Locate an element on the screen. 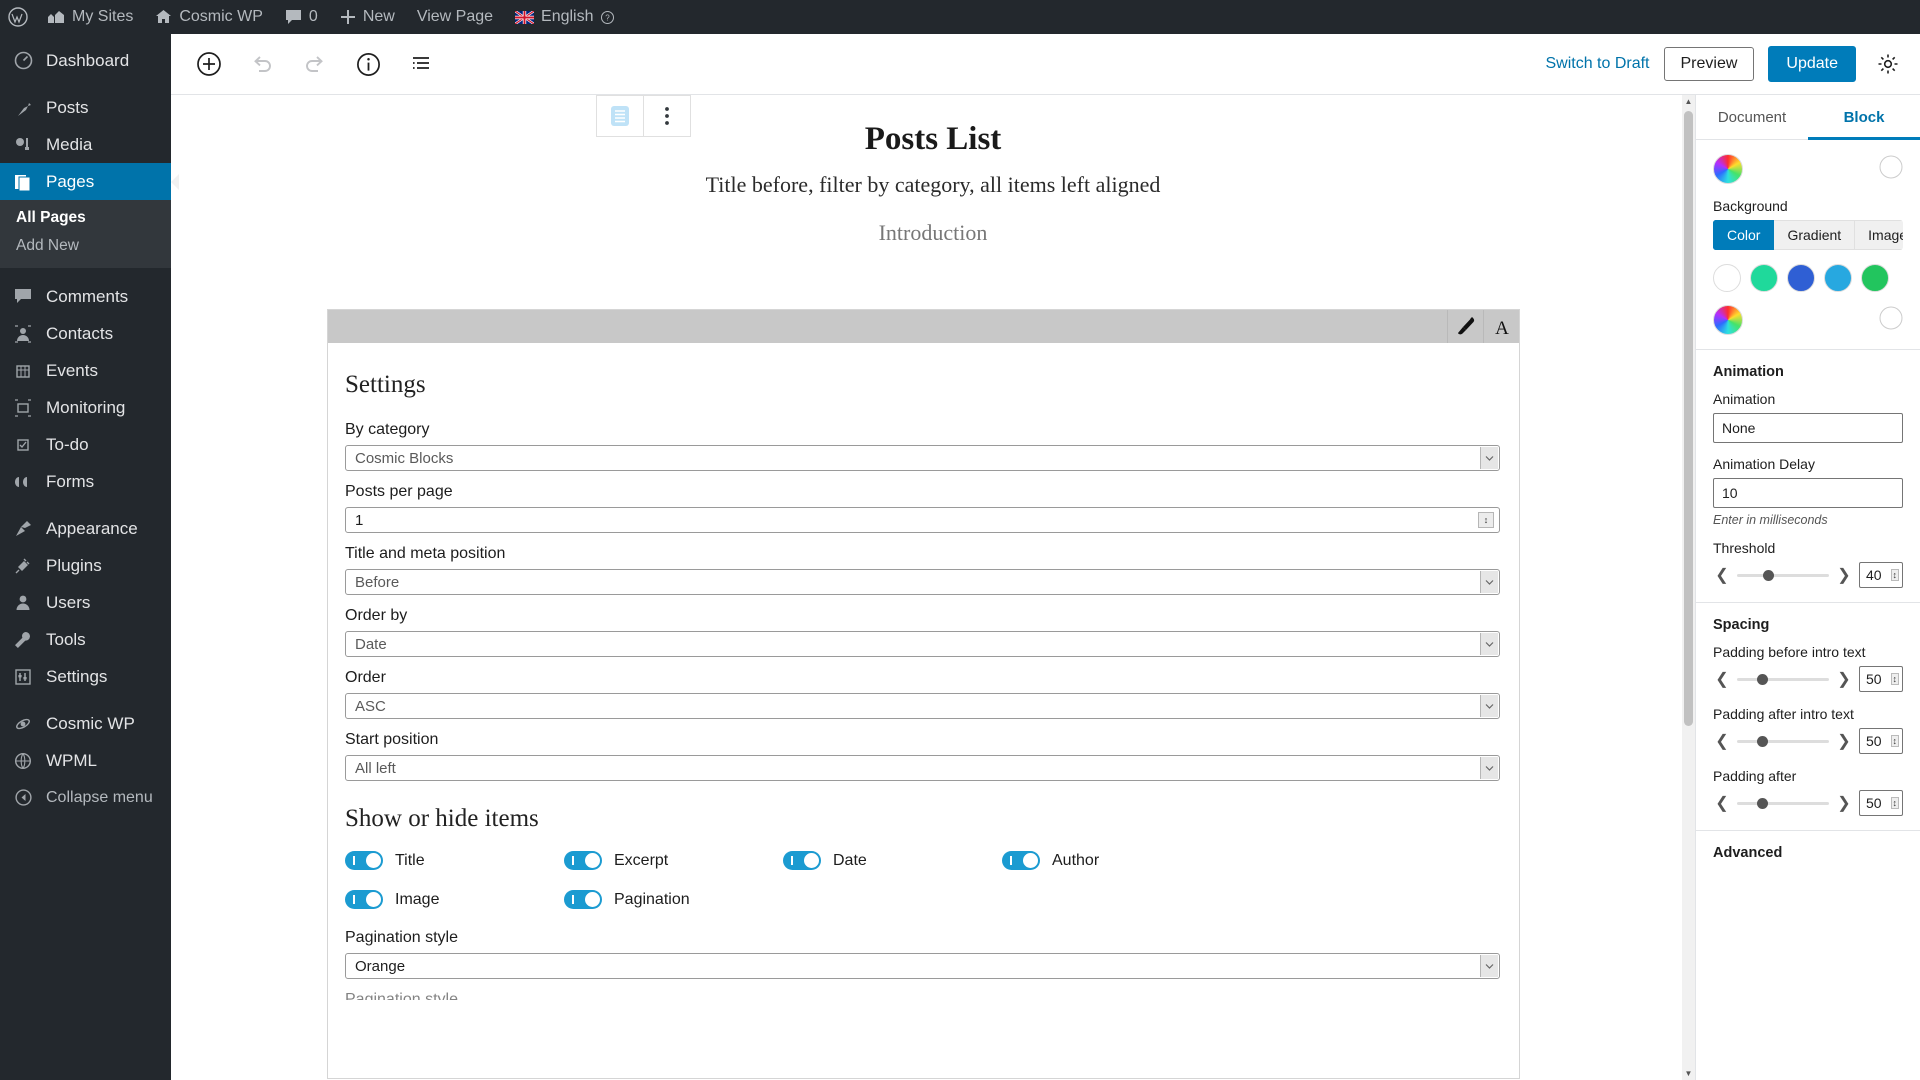 The height and width of the screenshot is (1080, 1920). sidebar-item-media: Media is located at coordinates (85, 144).